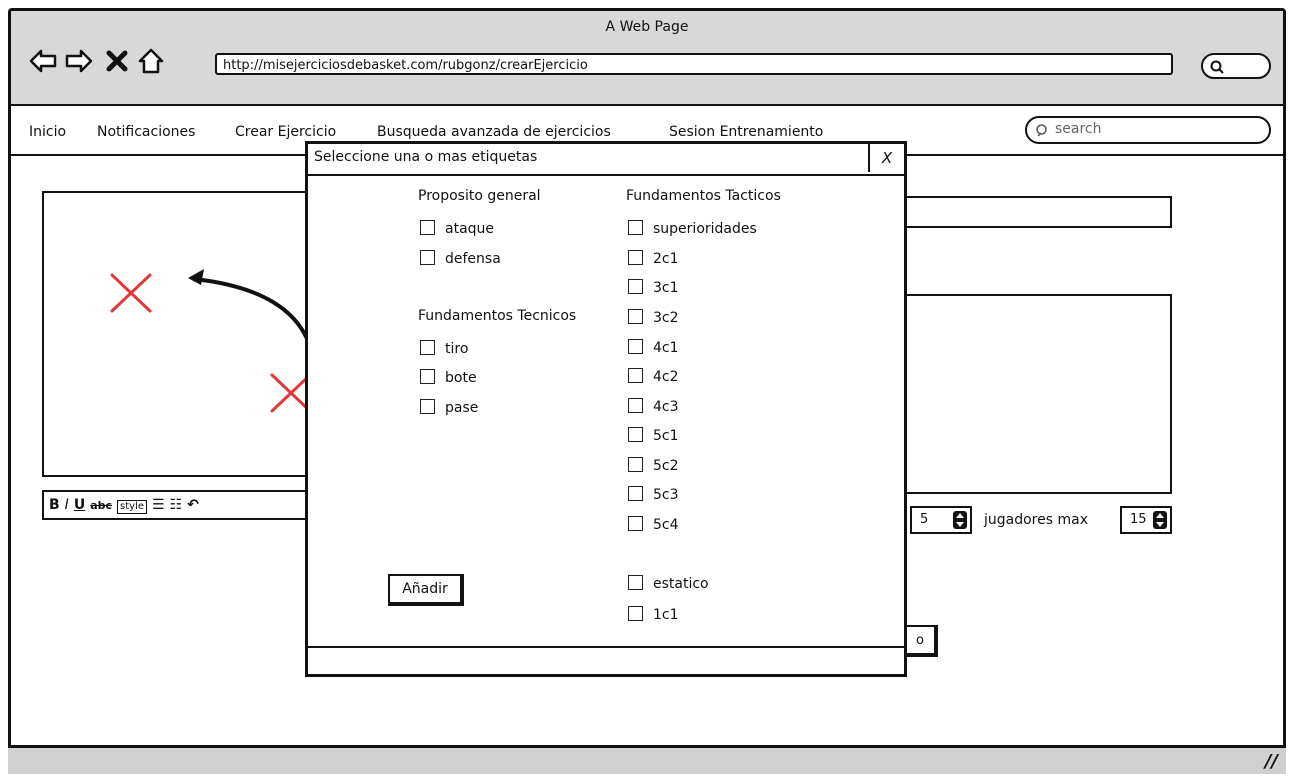 This screenshot has width=1298, height=780. What do you see at coordinates (151, 61) in the screenshot?
I see `home-icon` at bounding box center [151, 61].